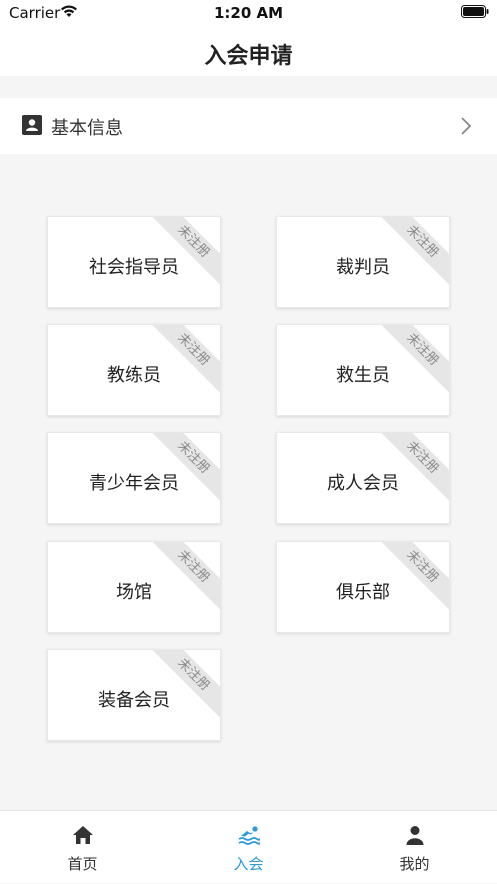 The width and height of the screenshot is (497, 884). I want to click on home-icon, so click(83, 835).